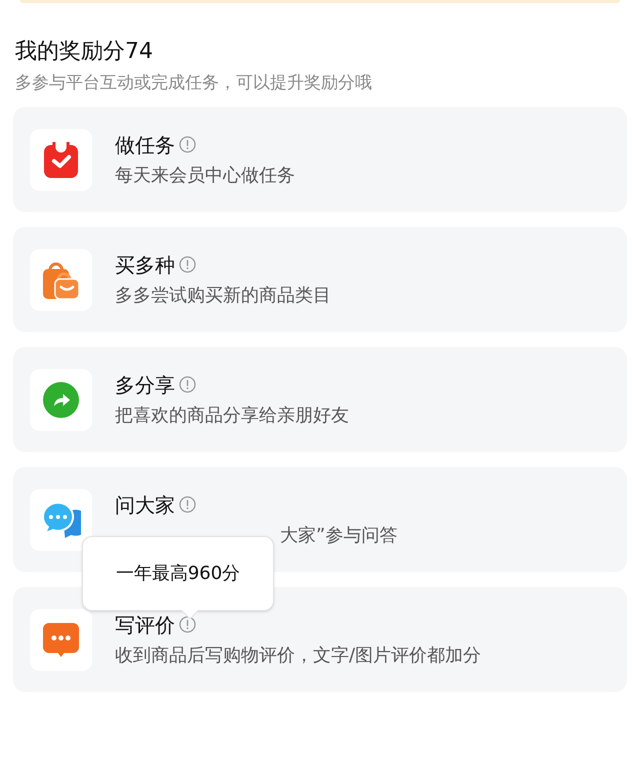 This screenshot has width=640, height=757. What do you see at coordinates (84, 52) in the screenshot?
I see `page-title: 我的奖励分74` at bounding box center [84, 52].